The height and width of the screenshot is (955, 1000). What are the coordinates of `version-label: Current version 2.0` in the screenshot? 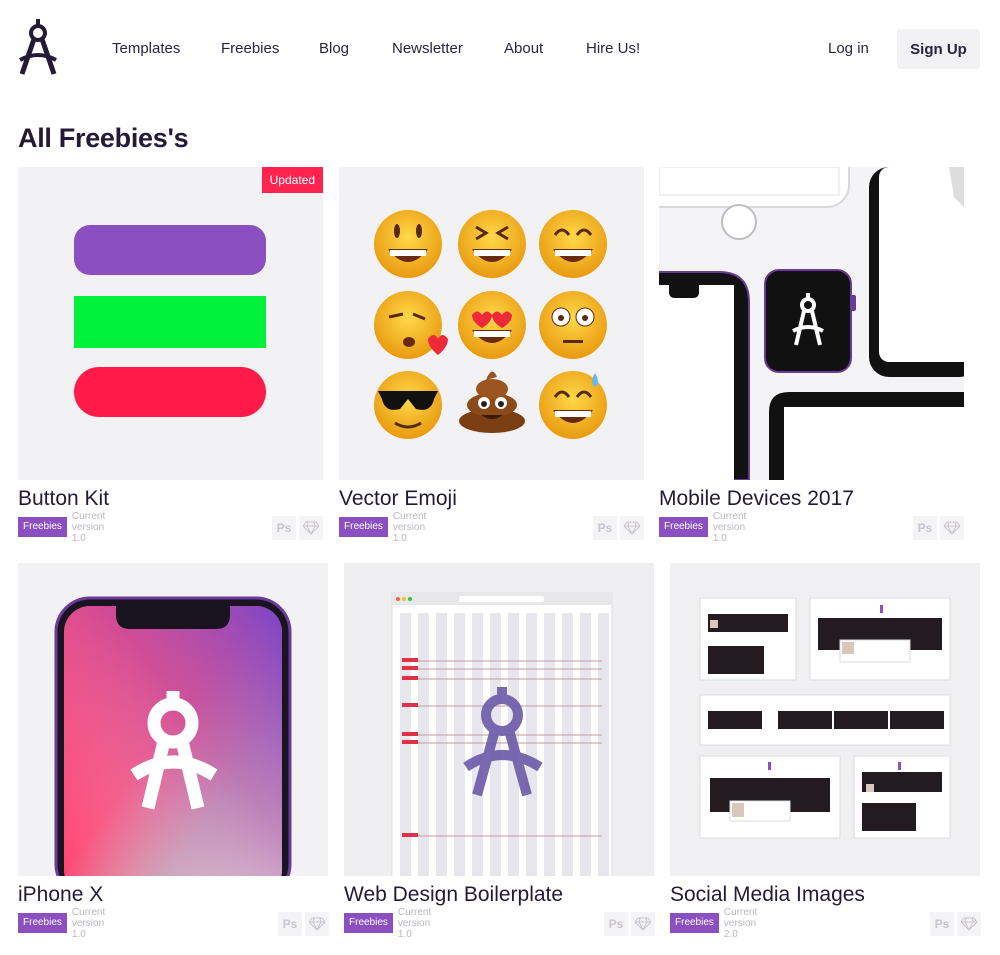 It's located at (740, 923).